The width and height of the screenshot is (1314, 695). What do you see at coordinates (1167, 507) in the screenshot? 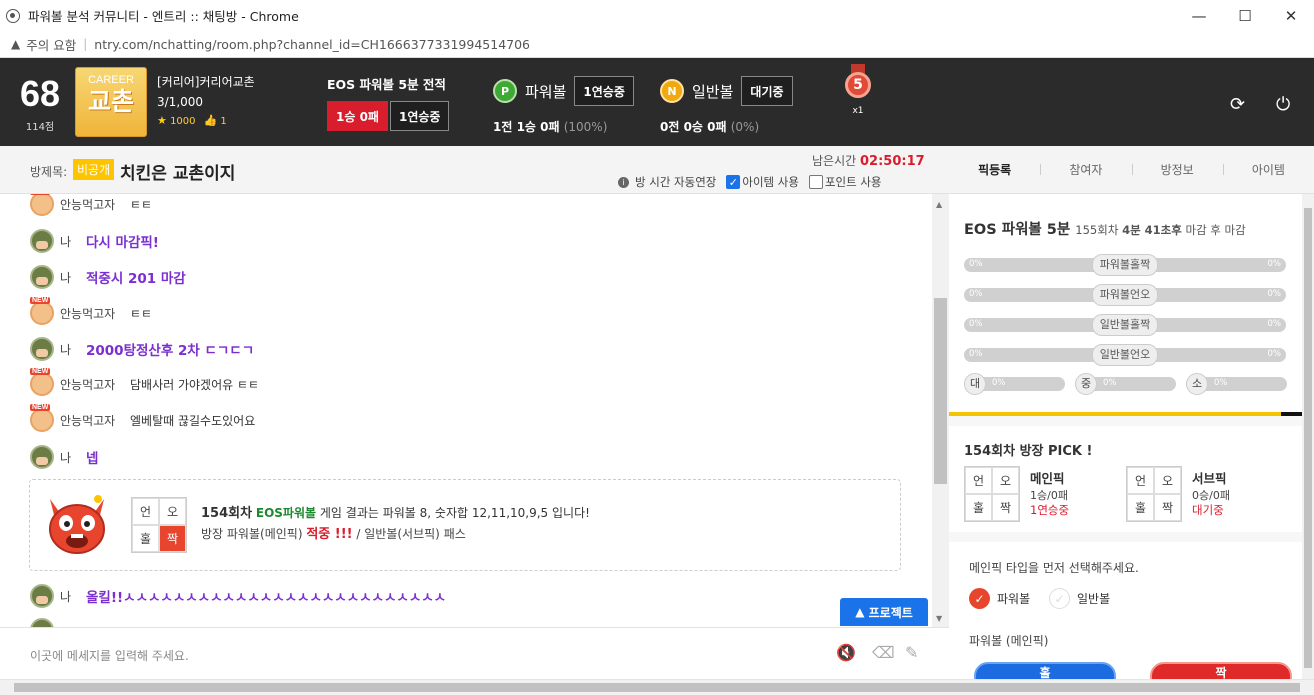
I see `grid-cell: 짝` at bounding box center [1167, 507].